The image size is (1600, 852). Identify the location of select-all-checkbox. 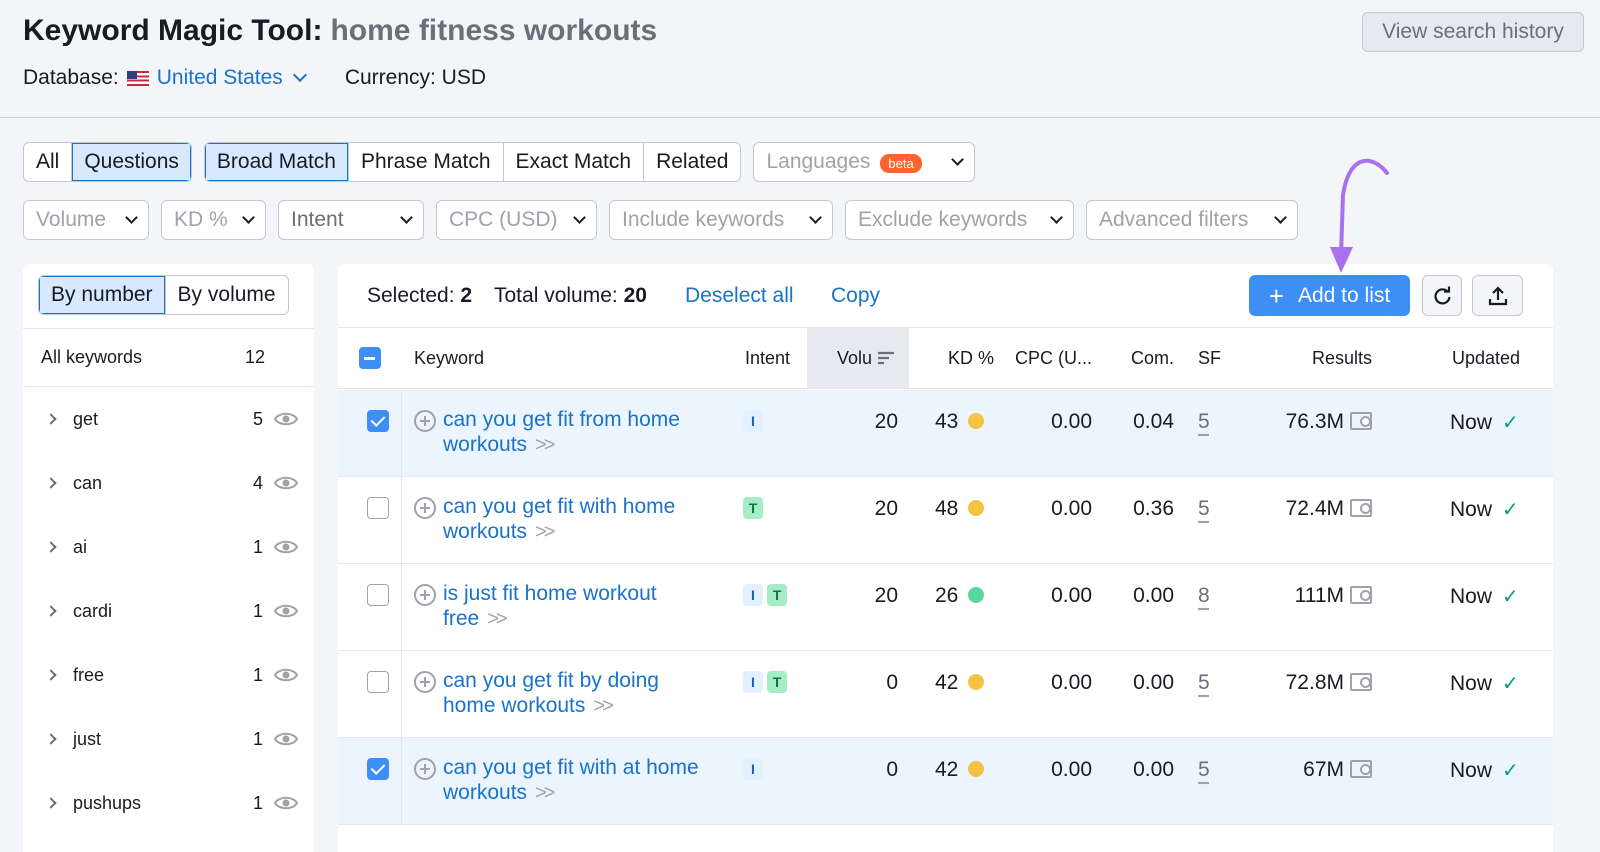
(369, 358).